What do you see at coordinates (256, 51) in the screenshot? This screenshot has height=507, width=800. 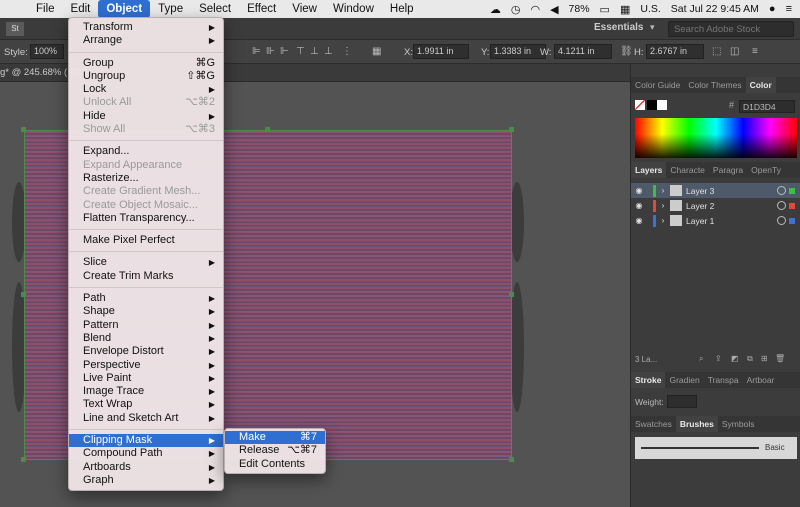 I see `align-left-icon: ⊫` at bounding box center [256, 51].